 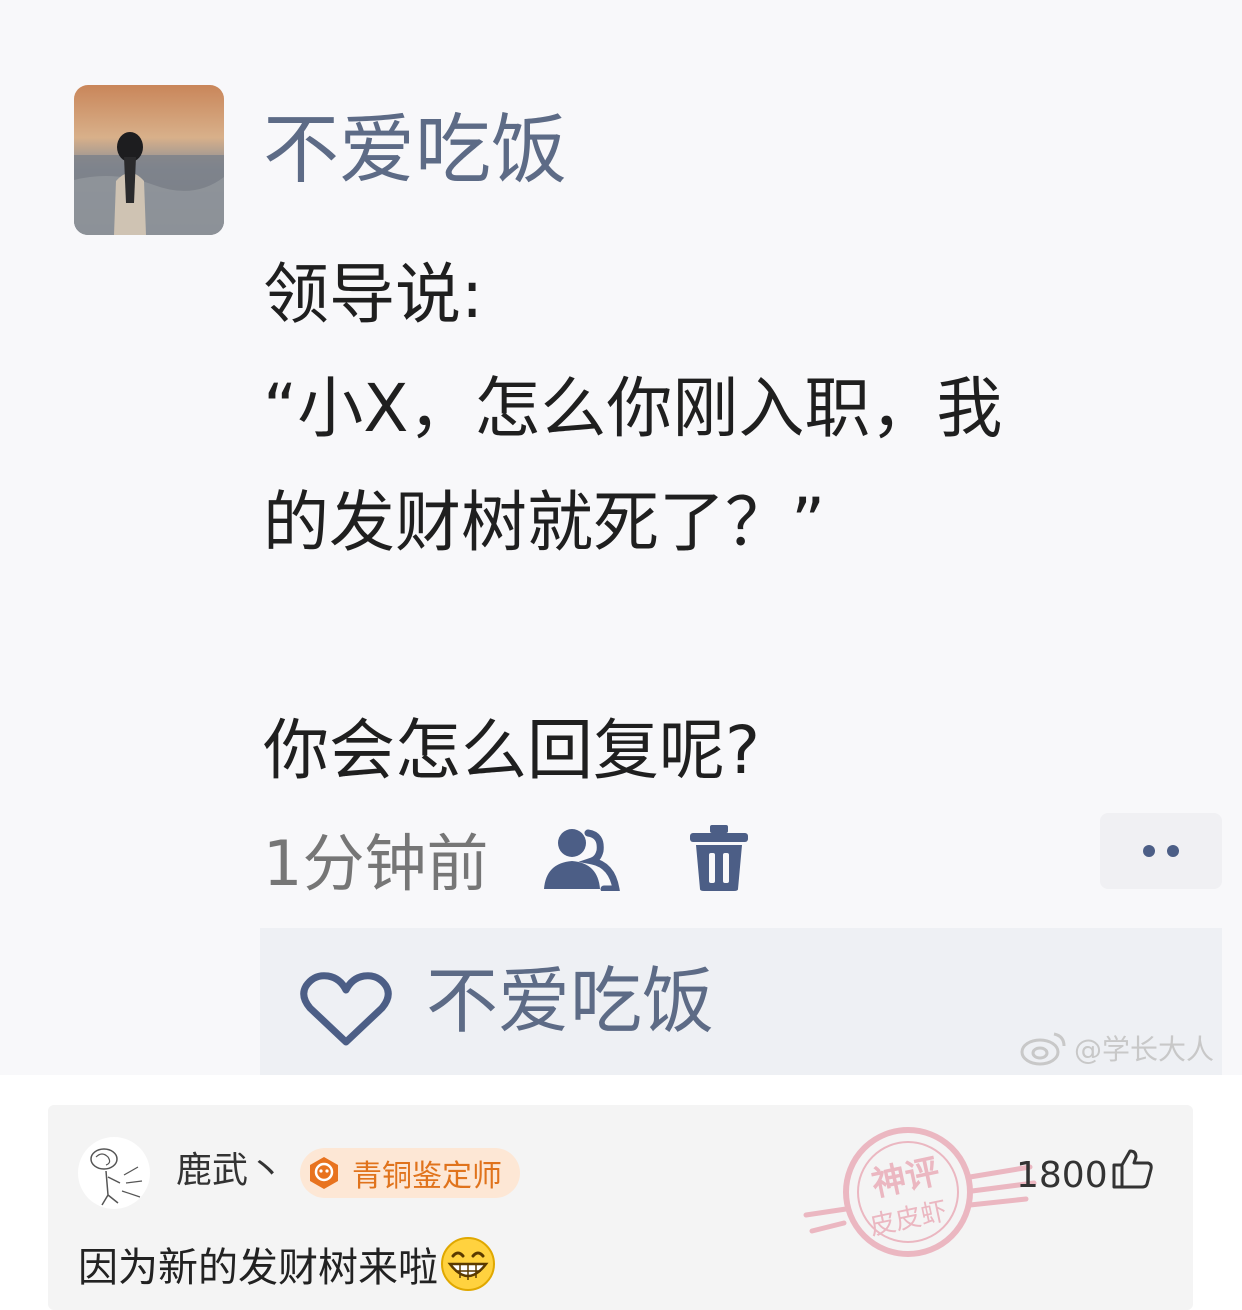 What do you see at coordinates (415, 150) in the screenshot?
I see `author-name: 不爱吃饭` at bounding box center [415, 150].